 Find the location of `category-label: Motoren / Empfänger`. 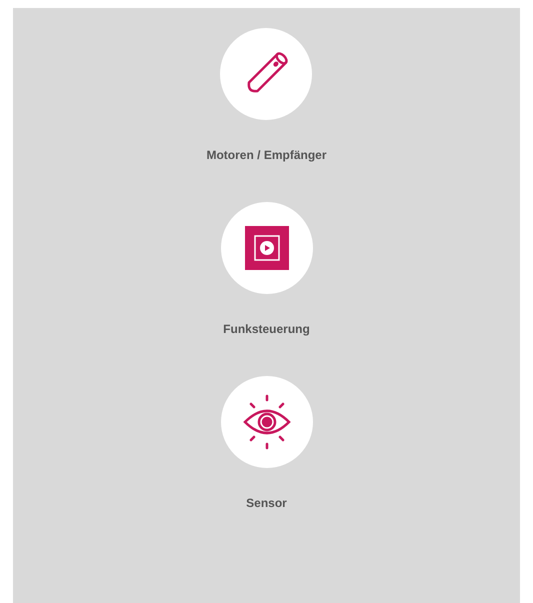

category-label: Motoren / Empfänger is located at coordinates (266, 155).